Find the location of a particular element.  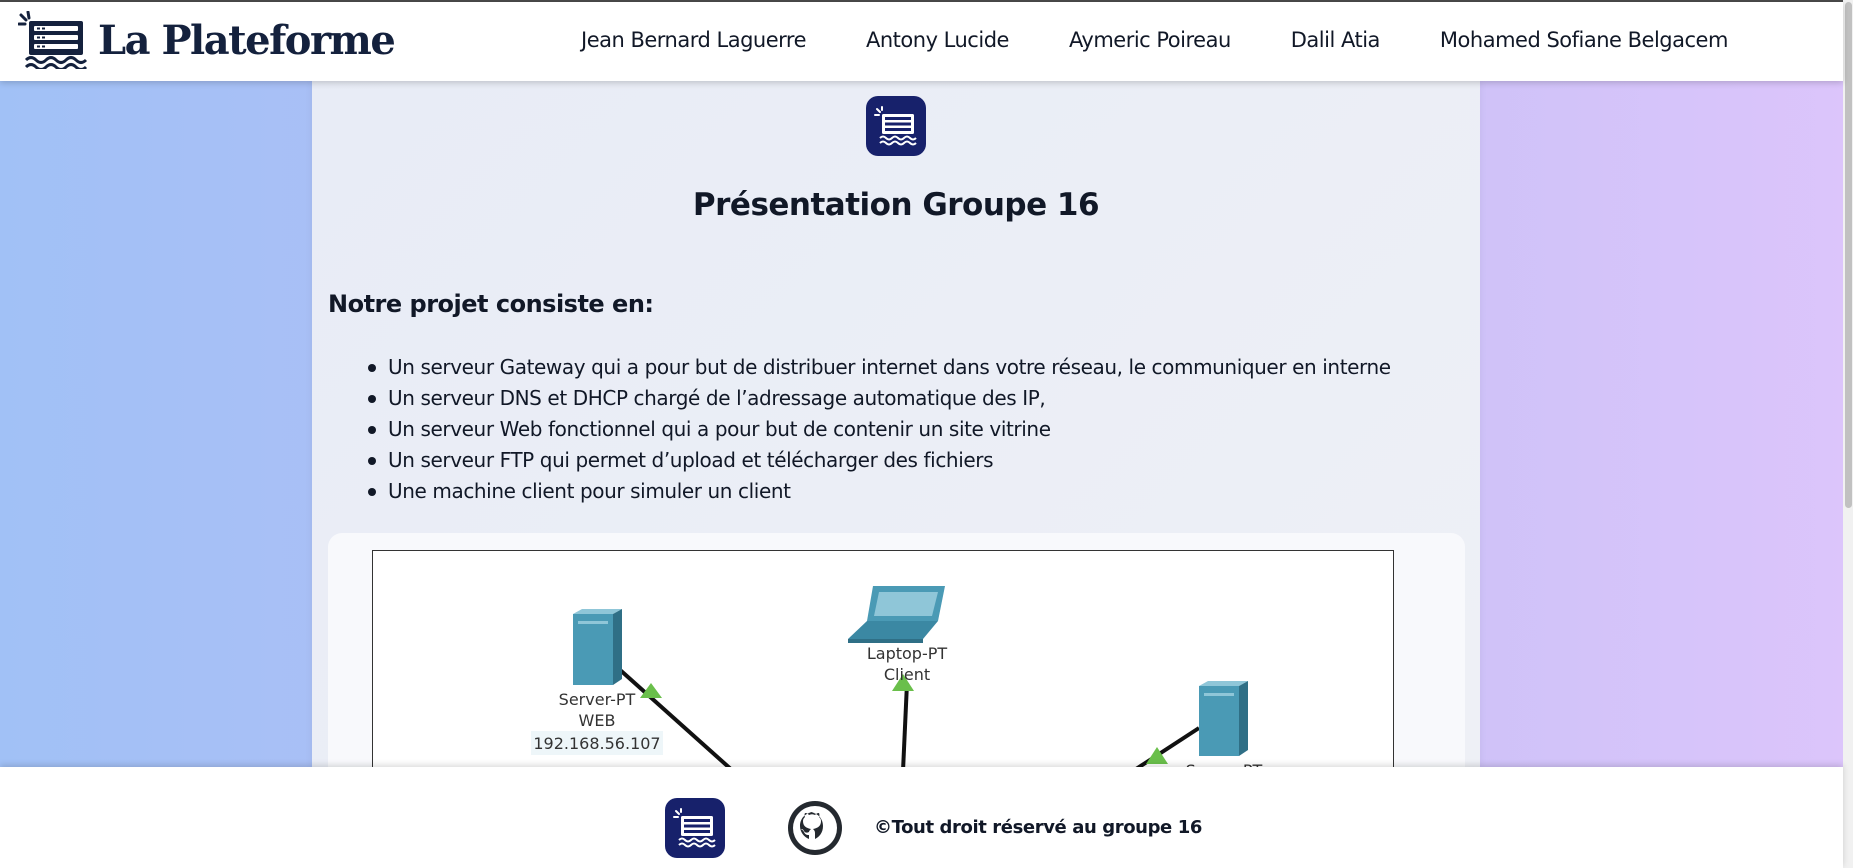

nav-link-aymeric-poireau: Aymeric Poireau is located at coordinates (1150, 40).